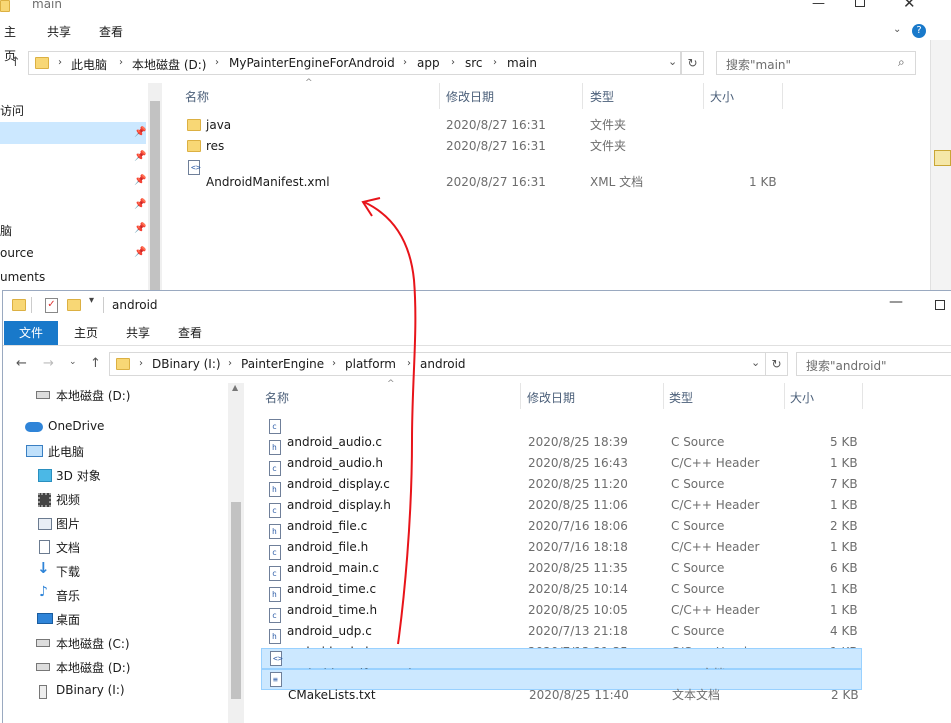 The width and height of the screenshot is (951, 723). Describe the element at coordinates (235, 387) in the screenshot. I see `scroll-up-icon: ▲` at that location.